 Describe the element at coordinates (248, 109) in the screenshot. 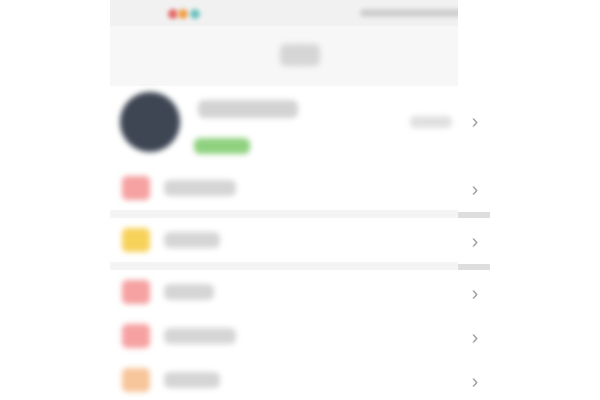

I see `profile-name` at that location.